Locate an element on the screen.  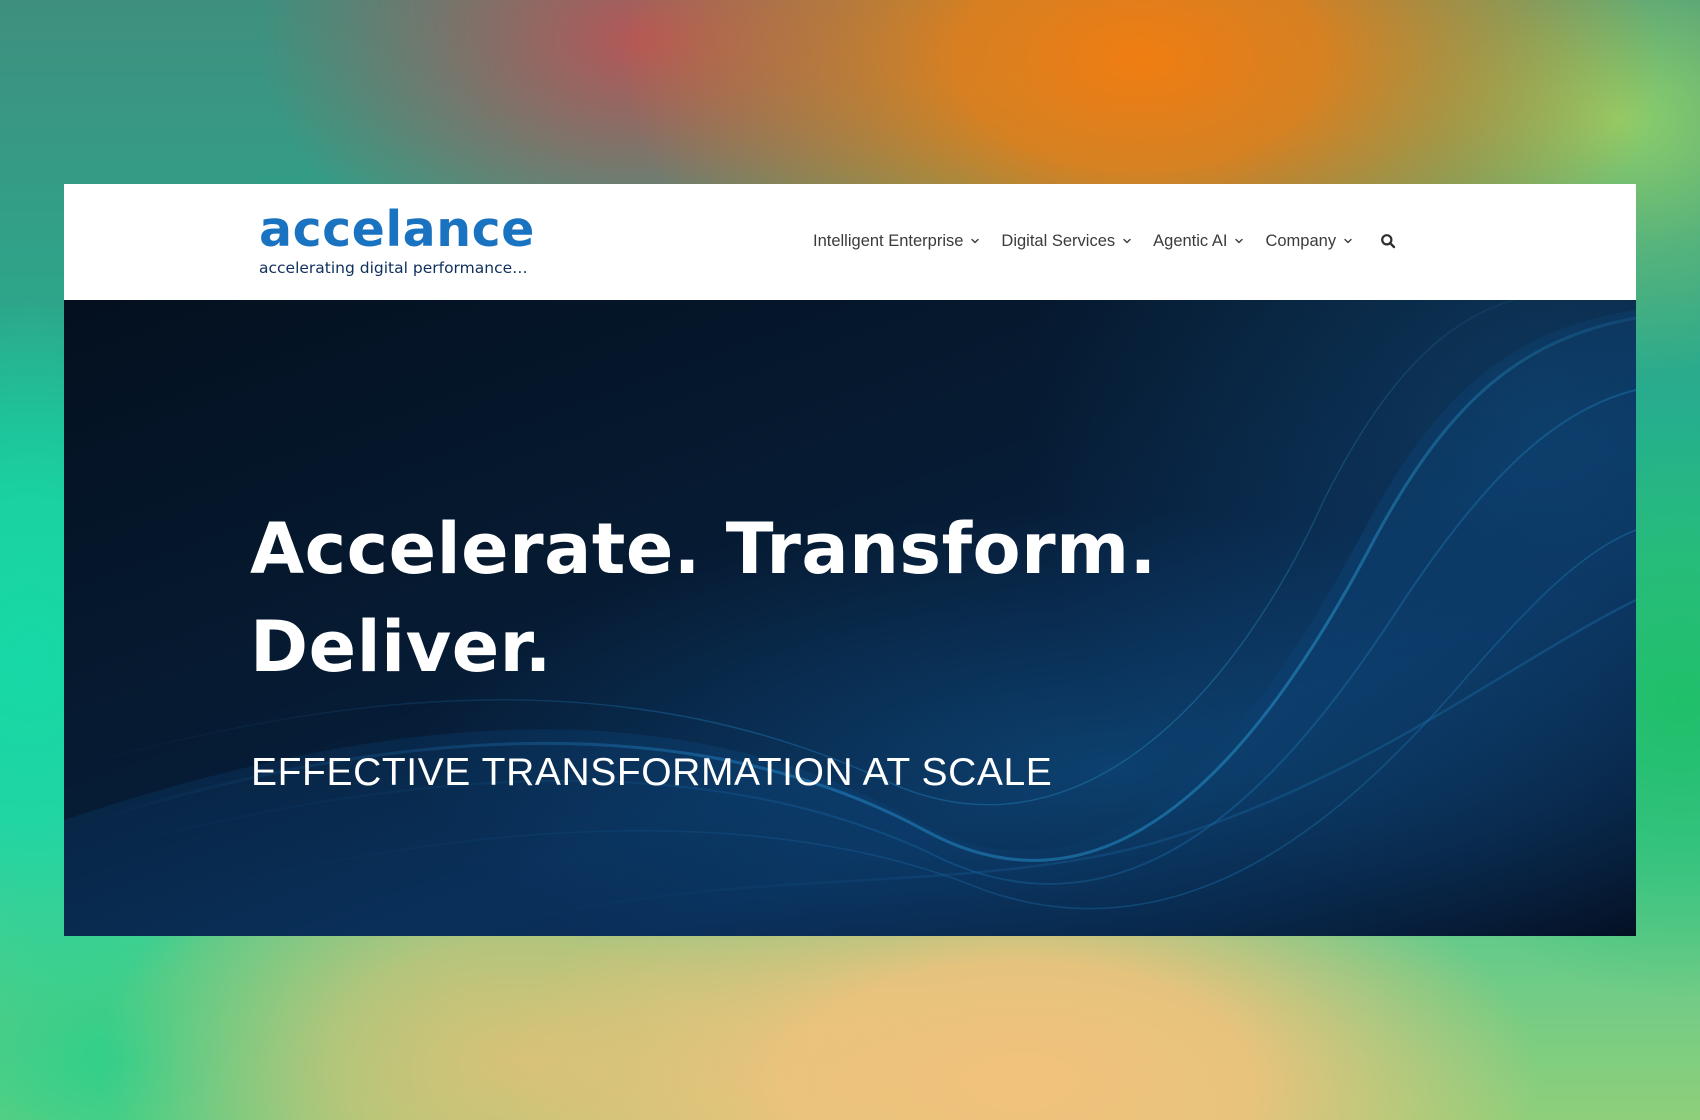
nav-item-label: Digital Services is located at coordinates (1058, 240).